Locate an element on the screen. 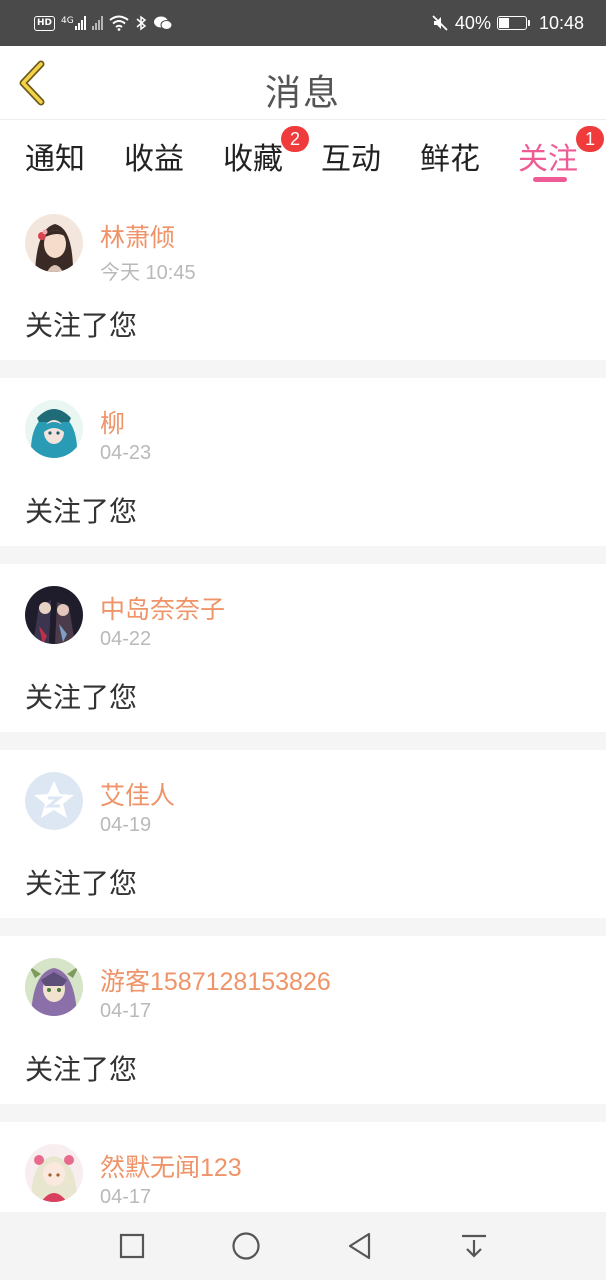  tab-label: 鲜花 is located at coordinates (450, 159).